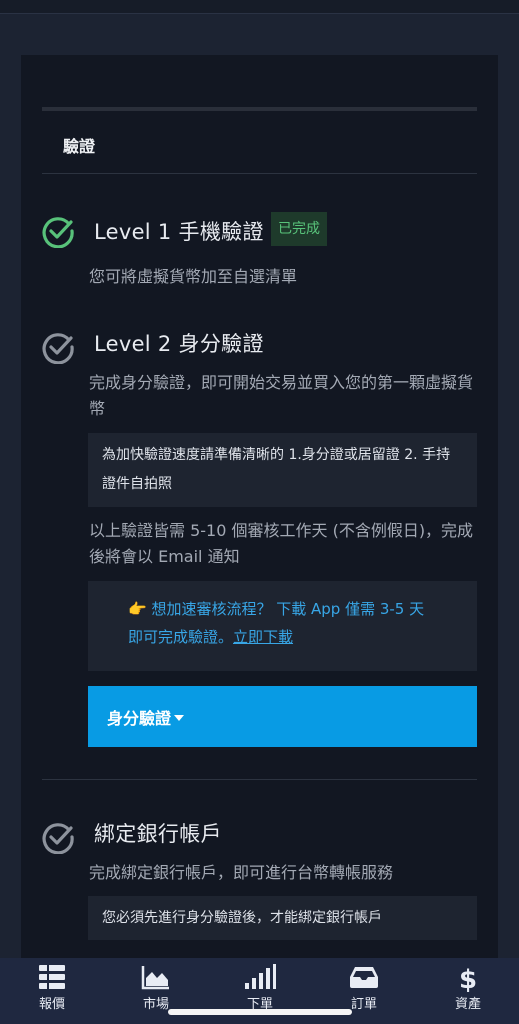 This screenshot has height=1024, width=519. Describe the element at coordinates (259, 109) in the screenshot. I see `card-top-rule` at that location.